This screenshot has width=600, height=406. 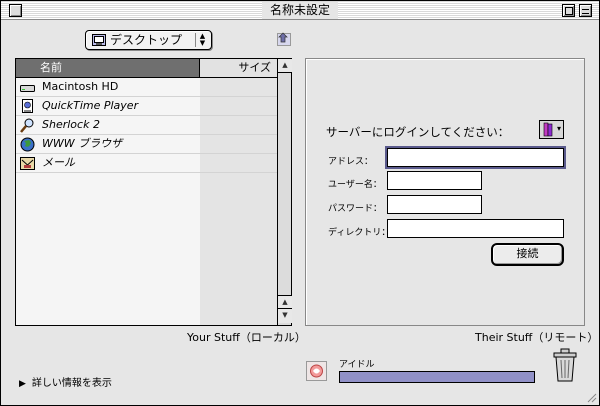 I want to click on list-header: 名前 サイズ, so click(x=146, y=68).